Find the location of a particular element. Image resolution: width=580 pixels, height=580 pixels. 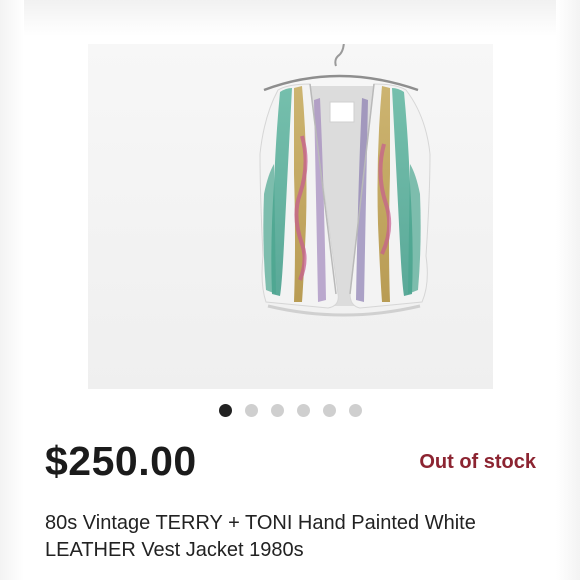

image-carousel-dots is located at coordinates (290, 411).